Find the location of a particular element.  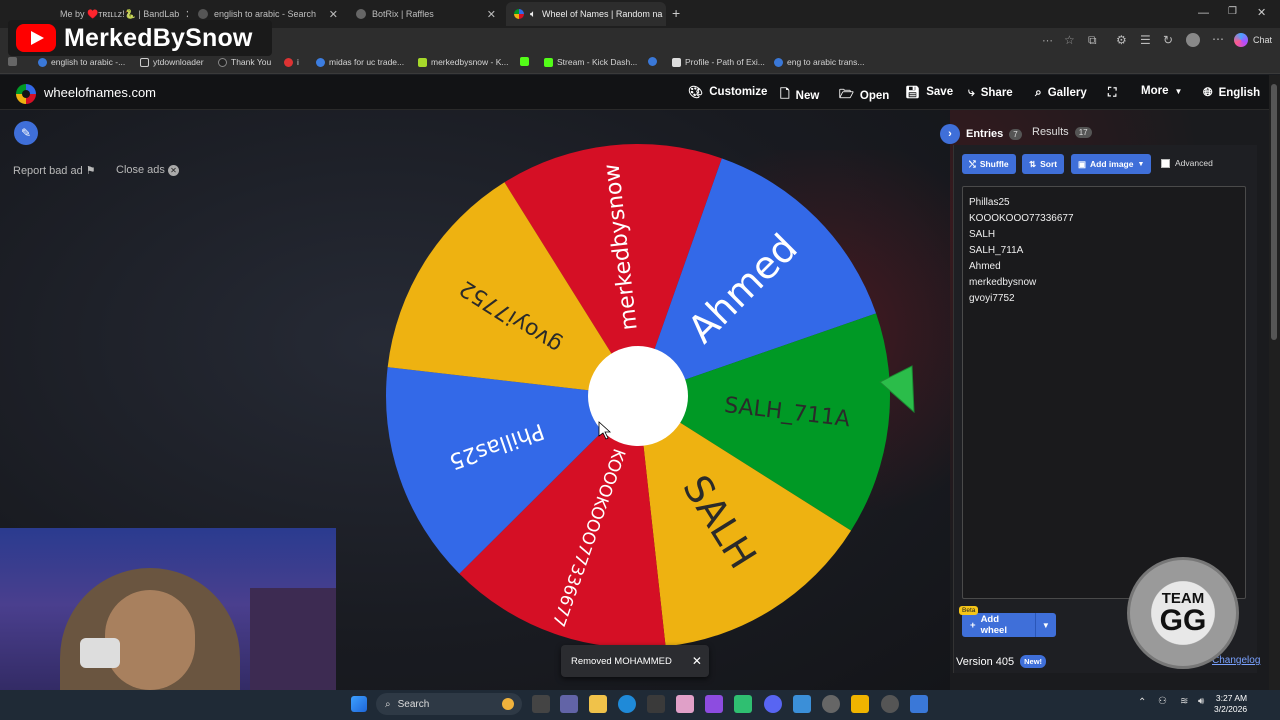

taskbar-clock: 3:27 AM 3/2/2026 is located at coordinates (1230, 704).